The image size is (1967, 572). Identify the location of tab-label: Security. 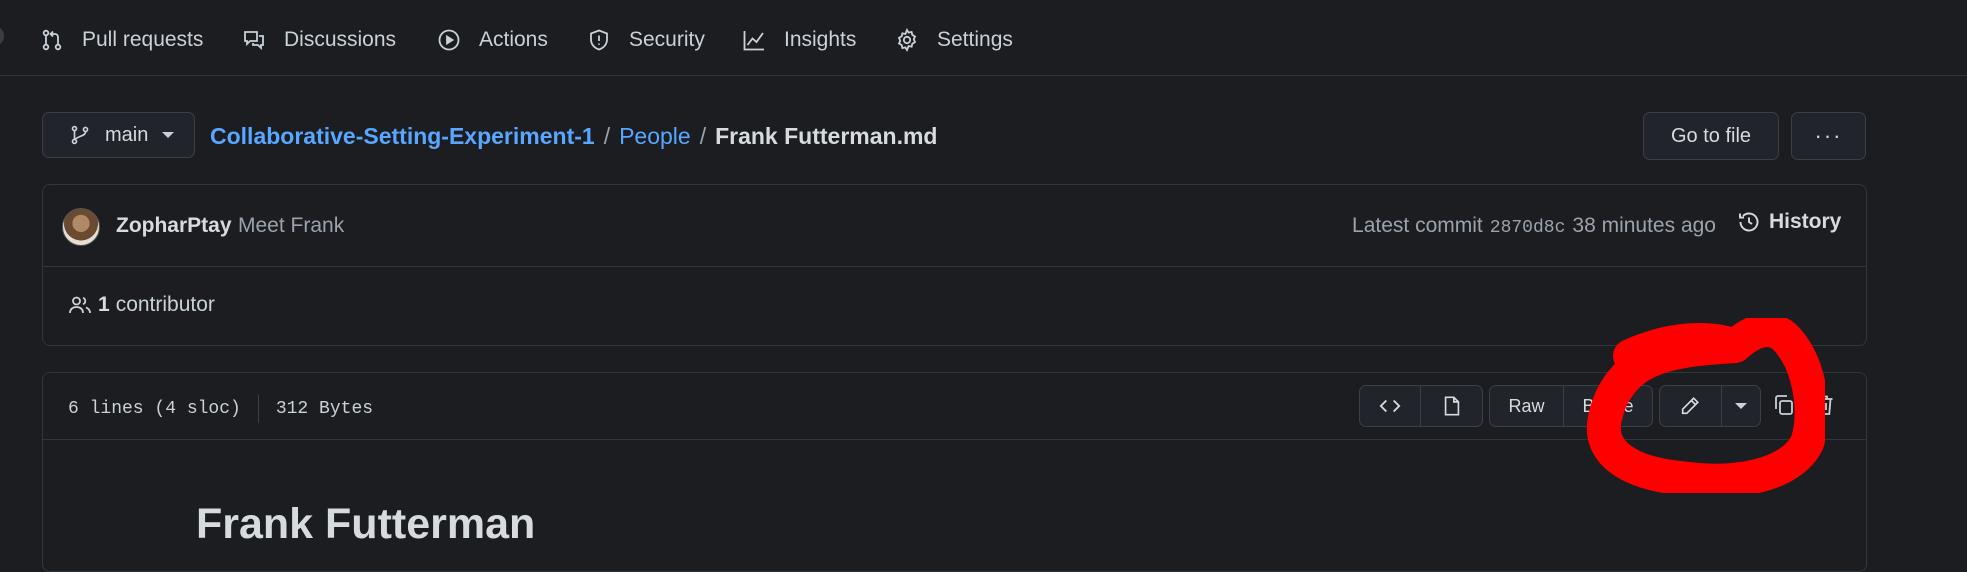
(667, 39).